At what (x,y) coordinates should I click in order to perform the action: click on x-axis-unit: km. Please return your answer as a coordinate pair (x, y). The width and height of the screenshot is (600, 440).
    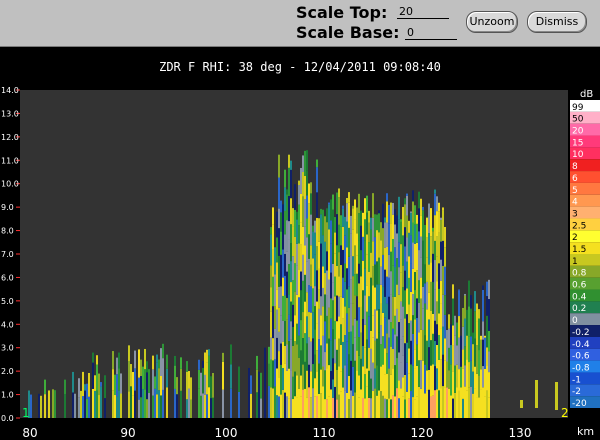
    Looking at the image, I should click on (585, 431).